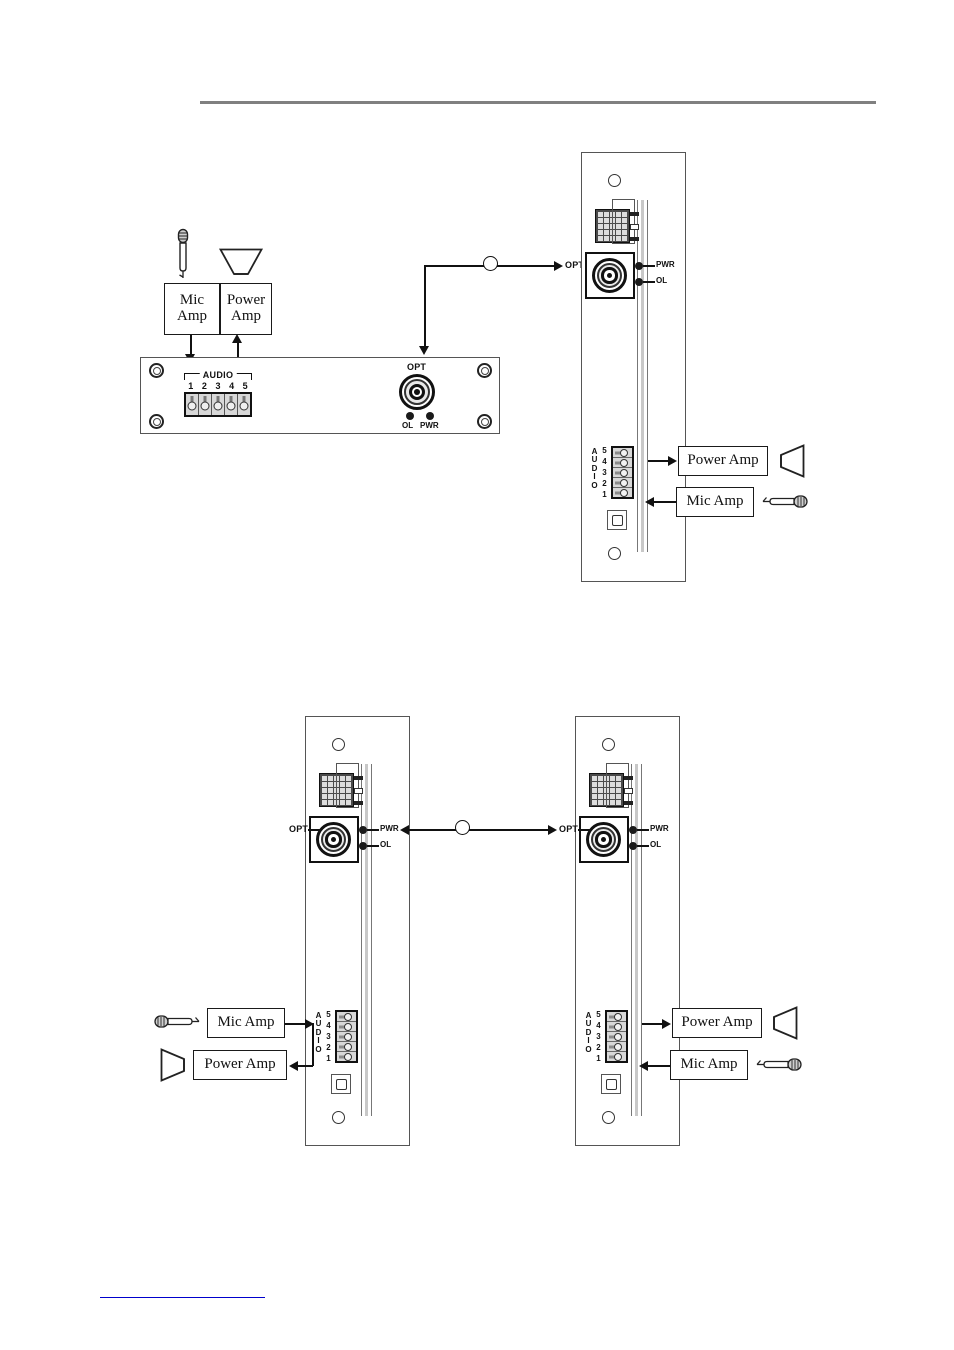 The width and height of the screenshot is (954, 1350). Describe the element at coordinates (182, 1290) in the screenshot. I see `footer-hyperlink` at that location.